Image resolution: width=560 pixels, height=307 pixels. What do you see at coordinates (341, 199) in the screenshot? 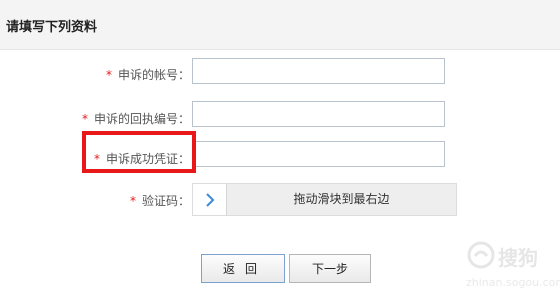
I see `slider-instruction: 拖动滑块到最右边` at bounding box center [341, 199].